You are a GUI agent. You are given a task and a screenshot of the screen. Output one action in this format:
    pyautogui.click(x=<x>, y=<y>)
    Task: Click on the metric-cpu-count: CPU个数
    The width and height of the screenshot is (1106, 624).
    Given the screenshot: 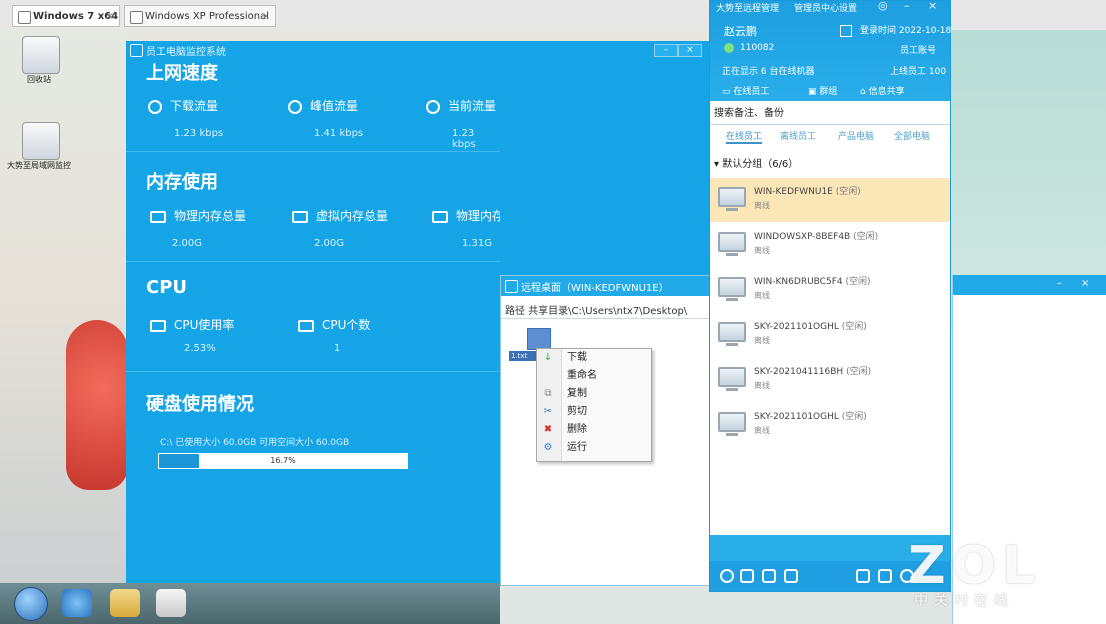 What is the action you would take?
    pyautogui.click(x=334, y=324)
    